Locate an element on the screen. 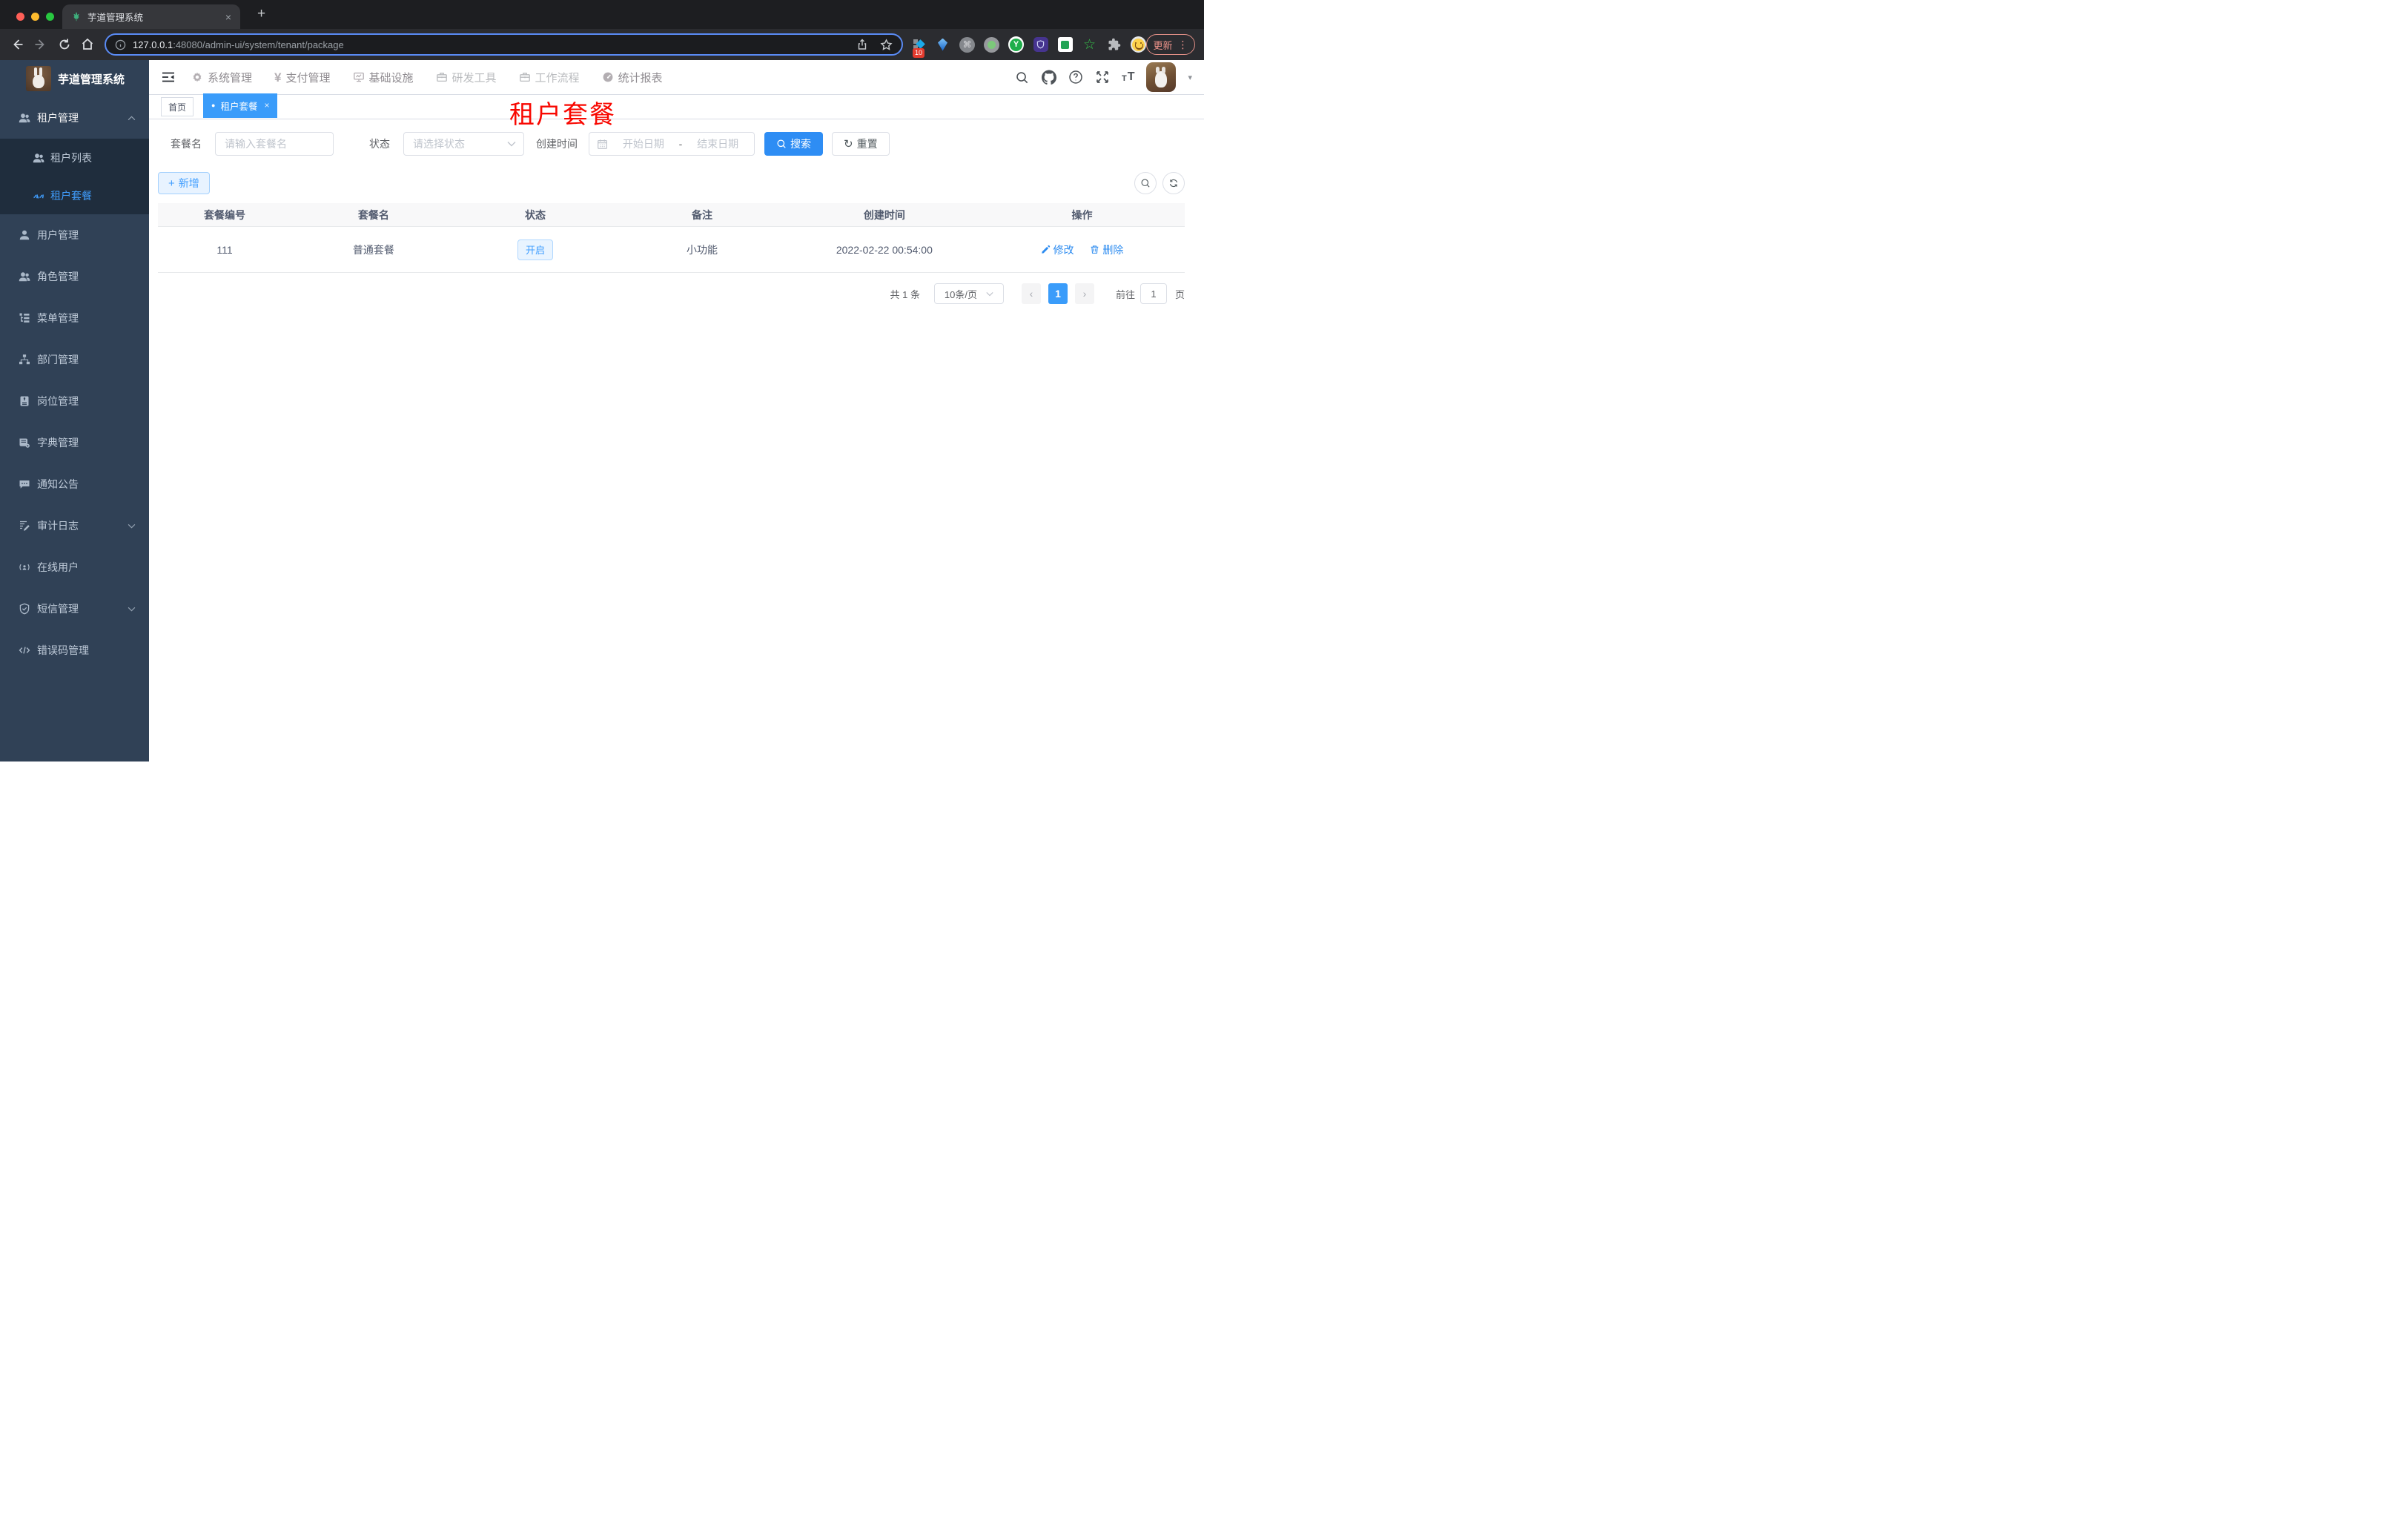 Image resolution: width=2408 pixels, height=1523 pixels. sidebar-item-tenant-management: 租户管理 is located at coordinates (74, 118).